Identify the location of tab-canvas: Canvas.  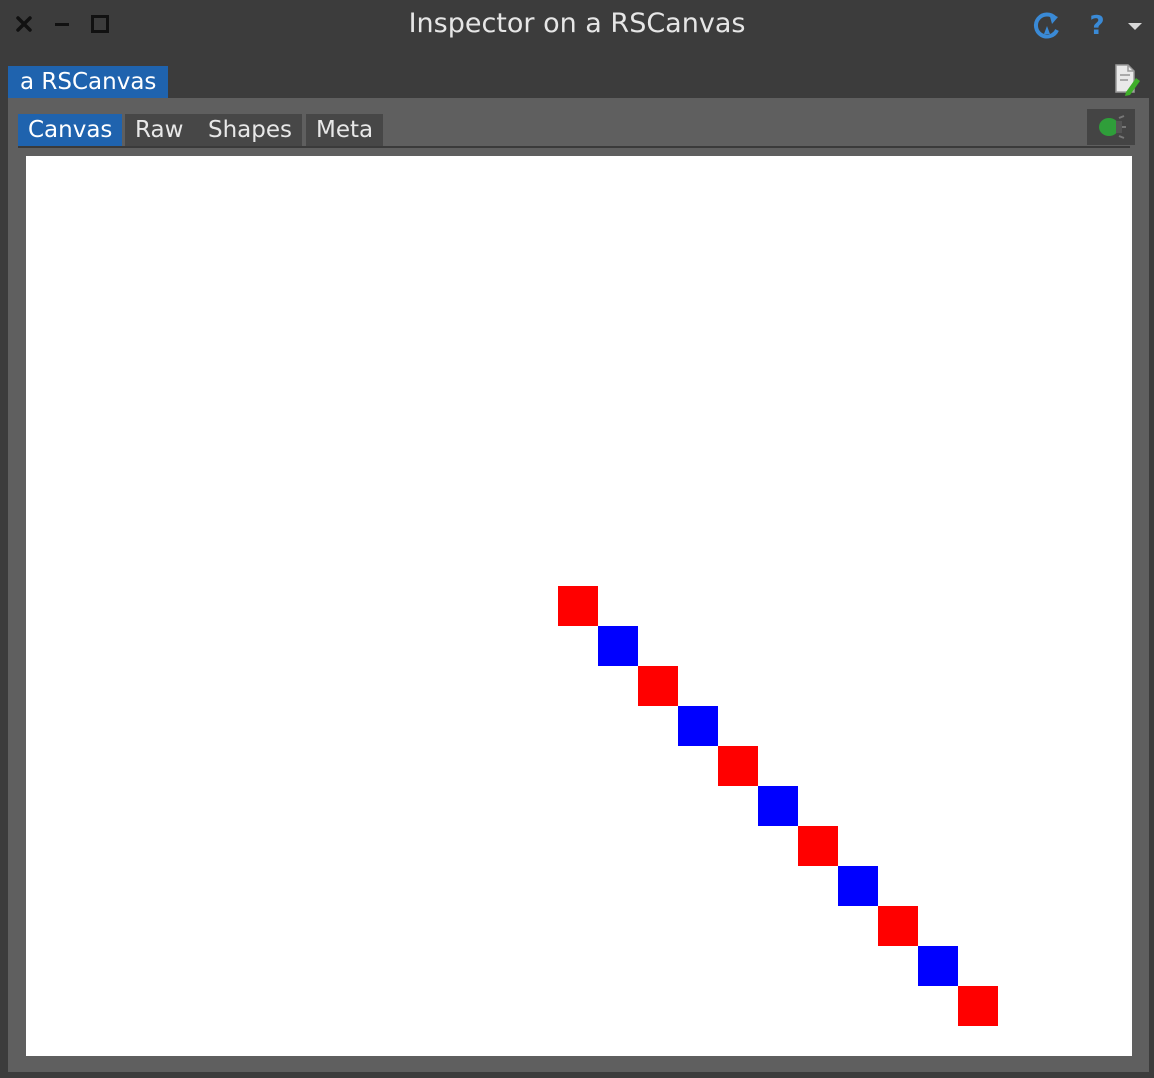
(70, 130).